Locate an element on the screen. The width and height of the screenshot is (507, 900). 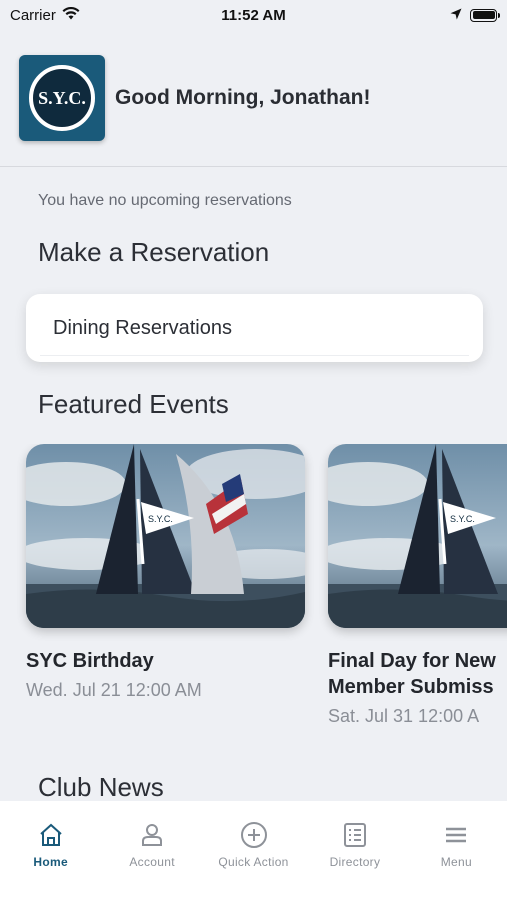
event-date: Sat. Jul 31 12:00 A is located at coordinates (404, 716).